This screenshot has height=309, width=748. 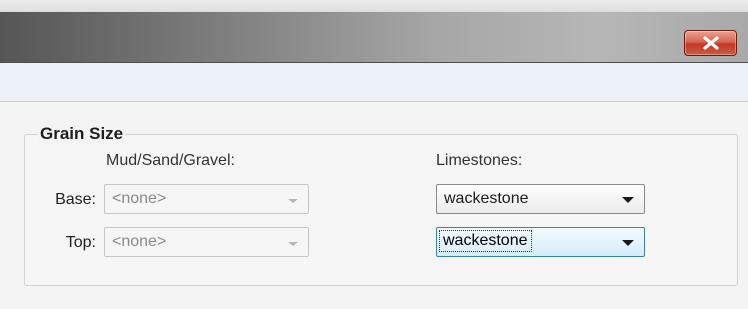 I want to click on top-limestone-combo: wackestone, so click(x=540, y=242).